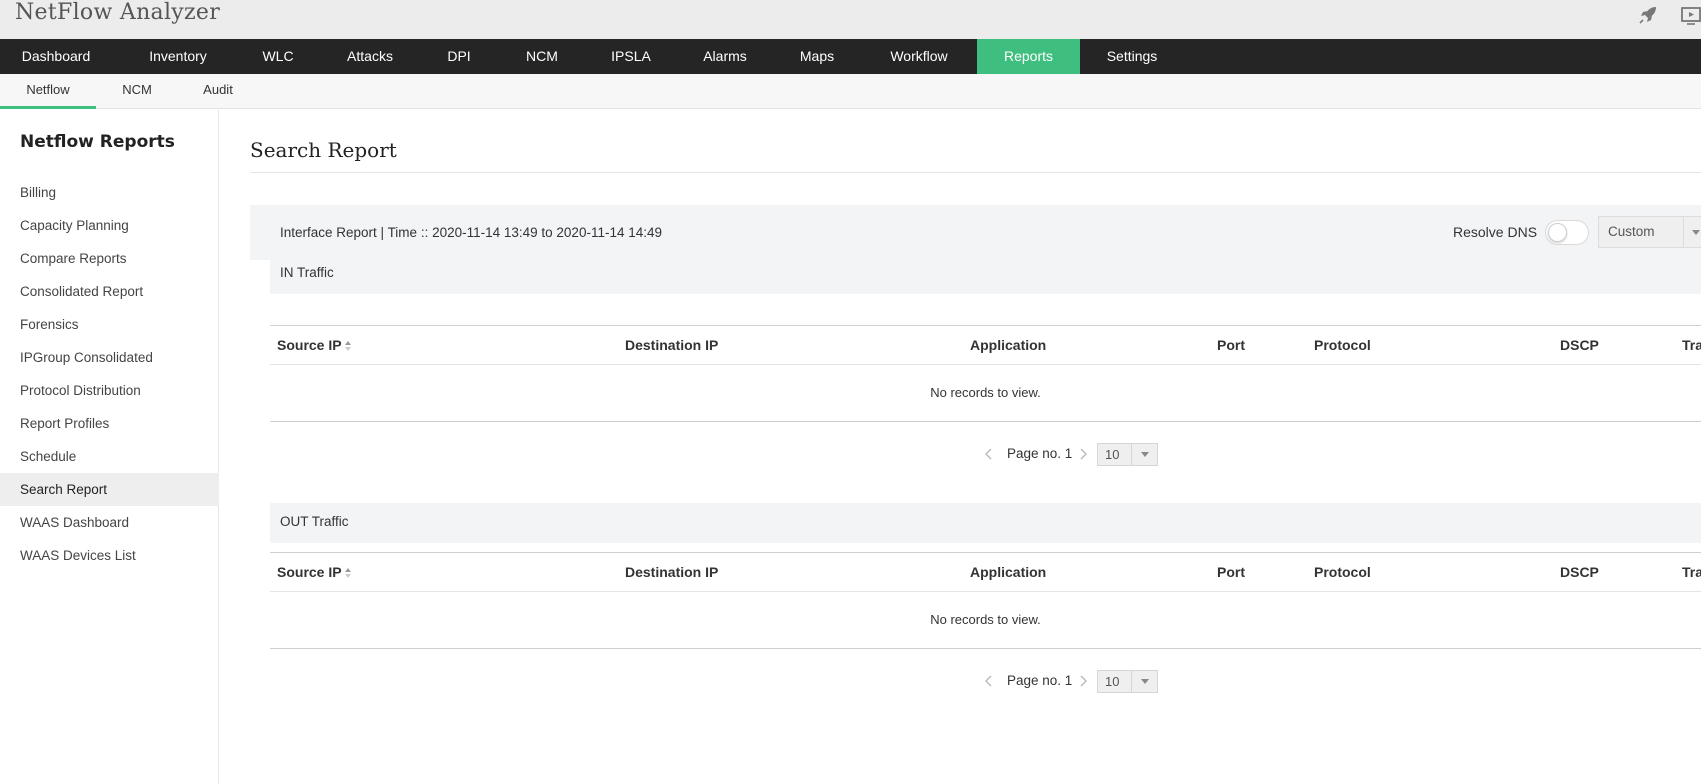  I want to click on resolve-dns-label: Resolve DNS, so click(1495, 232).